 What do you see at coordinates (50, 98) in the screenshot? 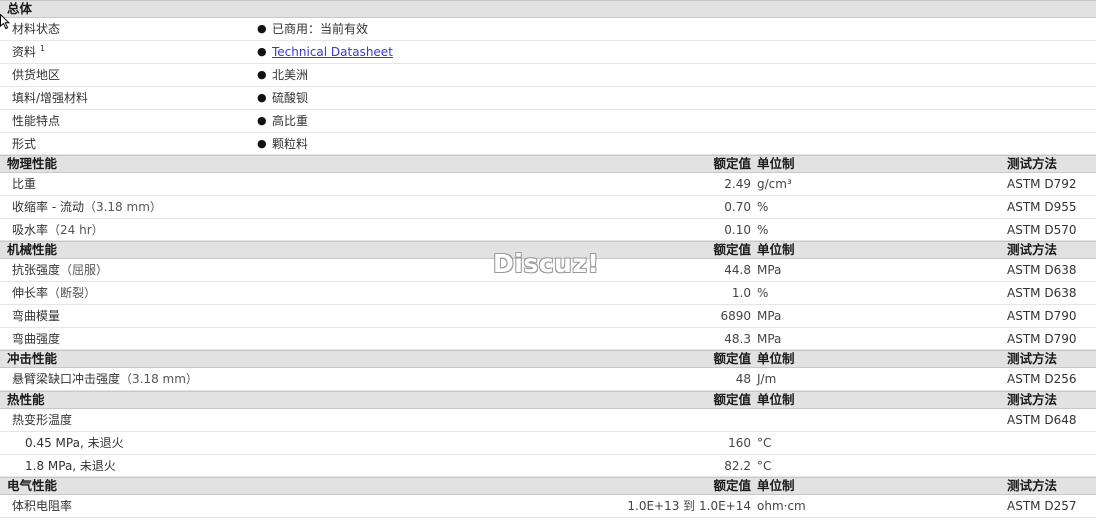
I see `row-label: 填料/增强材料` at bounding box center [50, 98].